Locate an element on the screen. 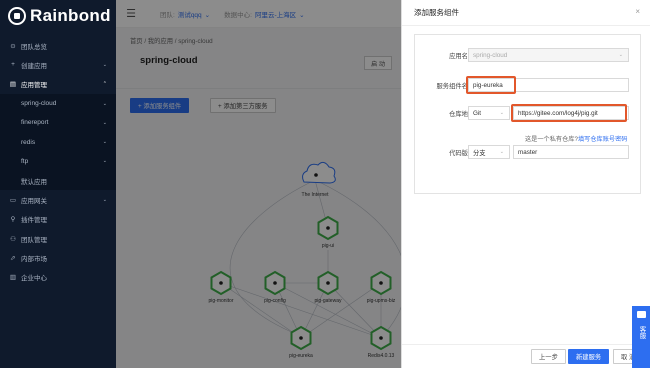  sidebar-item-default-app: 默认应用 is located at coordinates (58, 181).